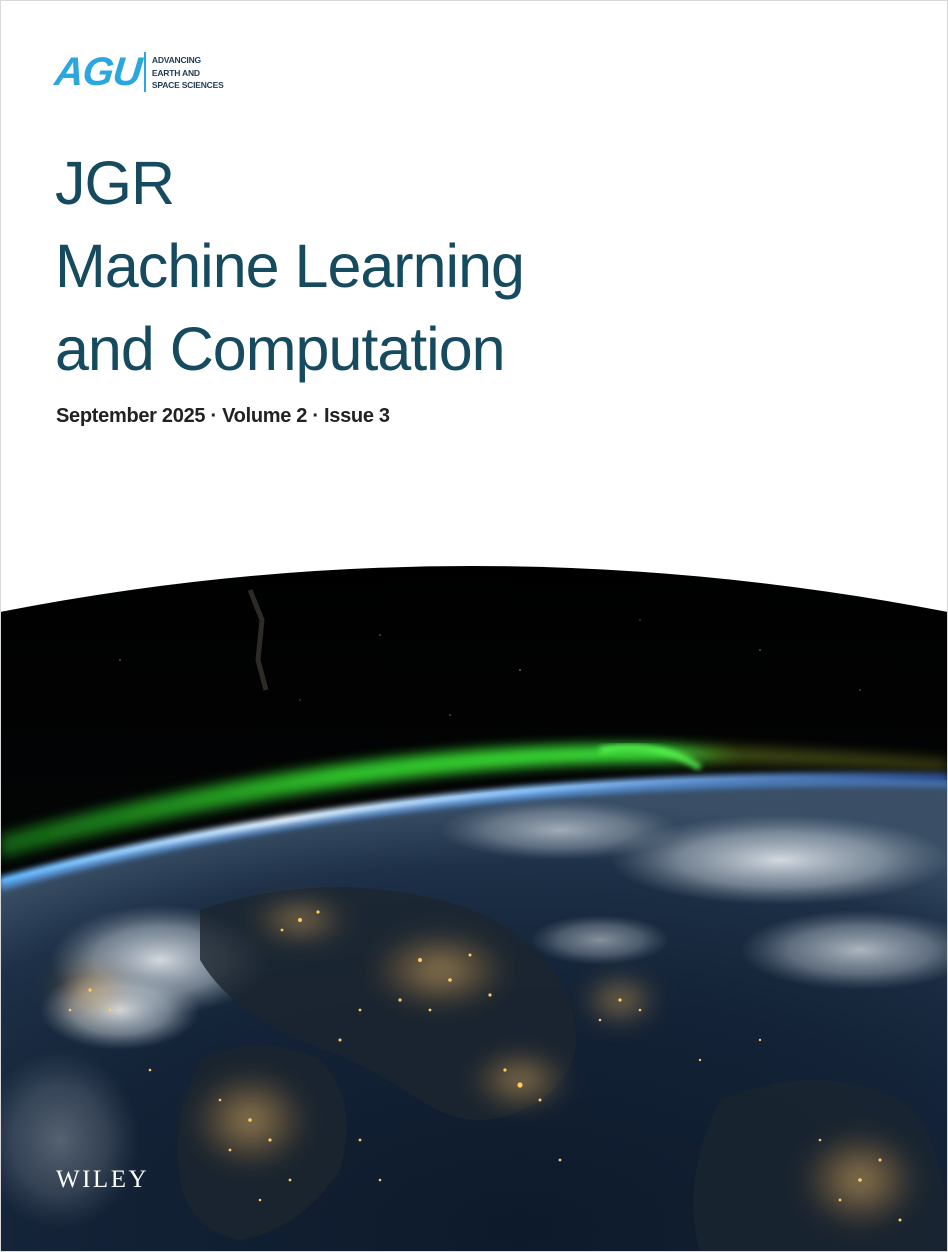 The height and width of the screenshot is (1252, 948). What do you see at coordinates (280, 349) in the screenshot?
I see `journal-title-line: and Computation` at bounding box center [280, 349].